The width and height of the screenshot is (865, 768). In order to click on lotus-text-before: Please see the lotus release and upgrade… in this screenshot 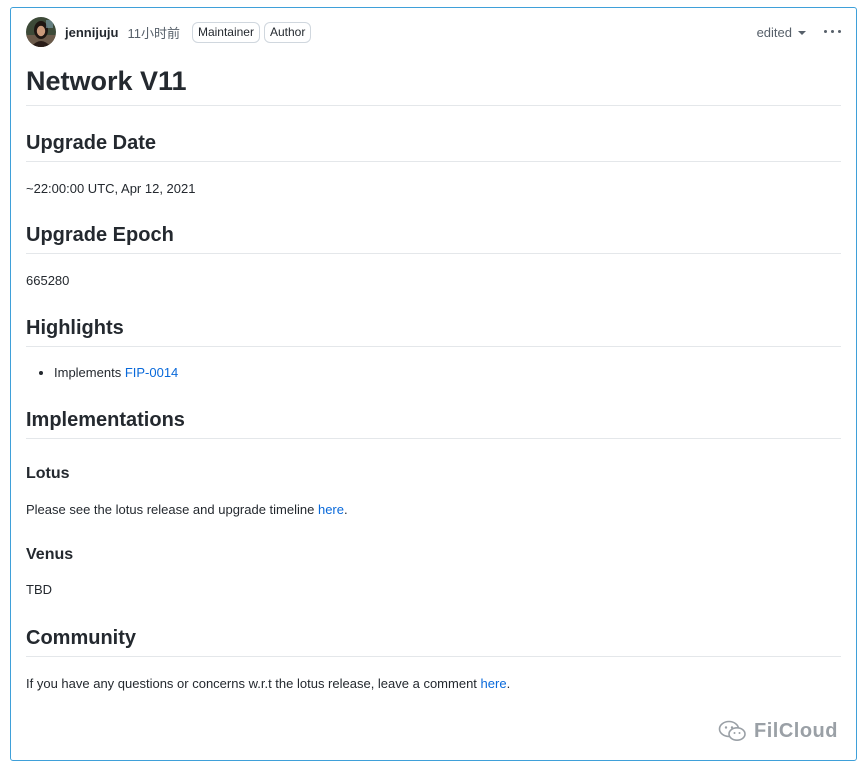, I will do `click(172, 509)`.